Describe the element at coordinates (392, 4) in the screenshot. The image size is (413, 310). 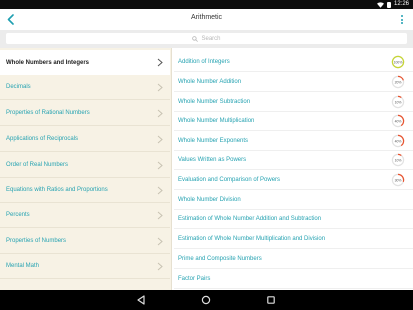
I see `status-icons: 12:26` at that location.